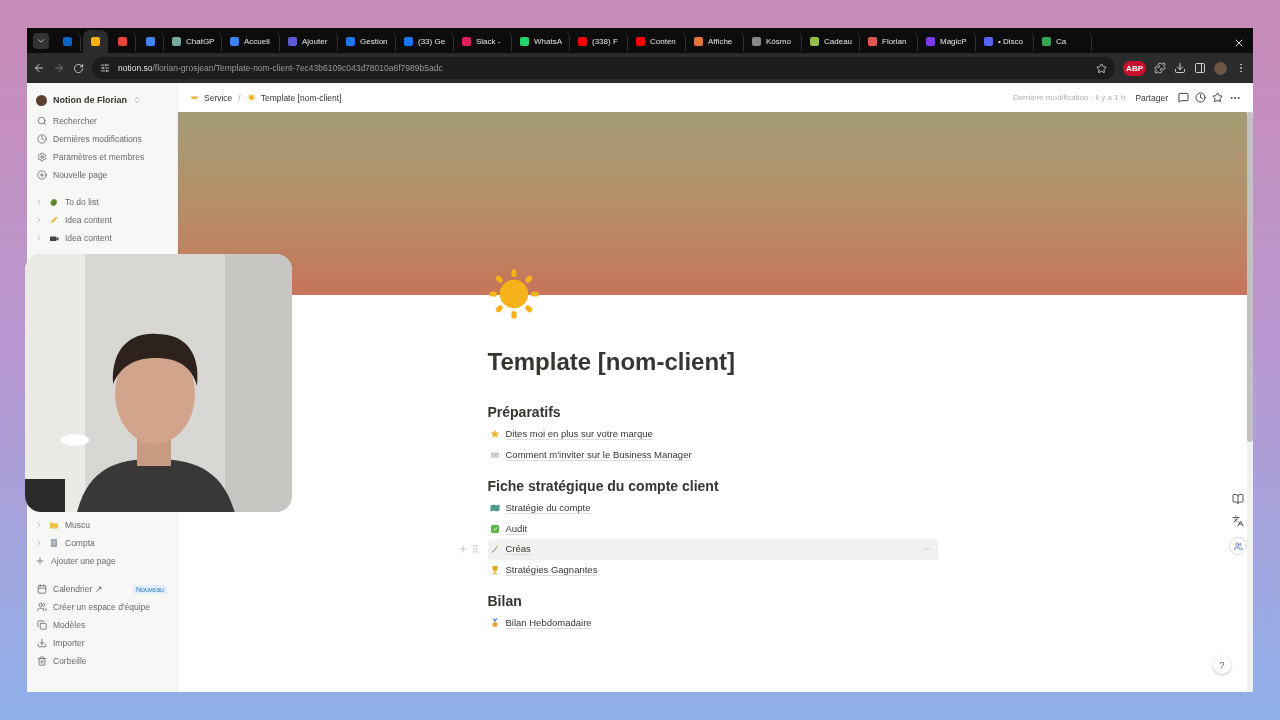 The width and height of the screenshot is (1280, 720). I want to click on page-link: Dites moi en plus sur votre marque, so click(579, 434).